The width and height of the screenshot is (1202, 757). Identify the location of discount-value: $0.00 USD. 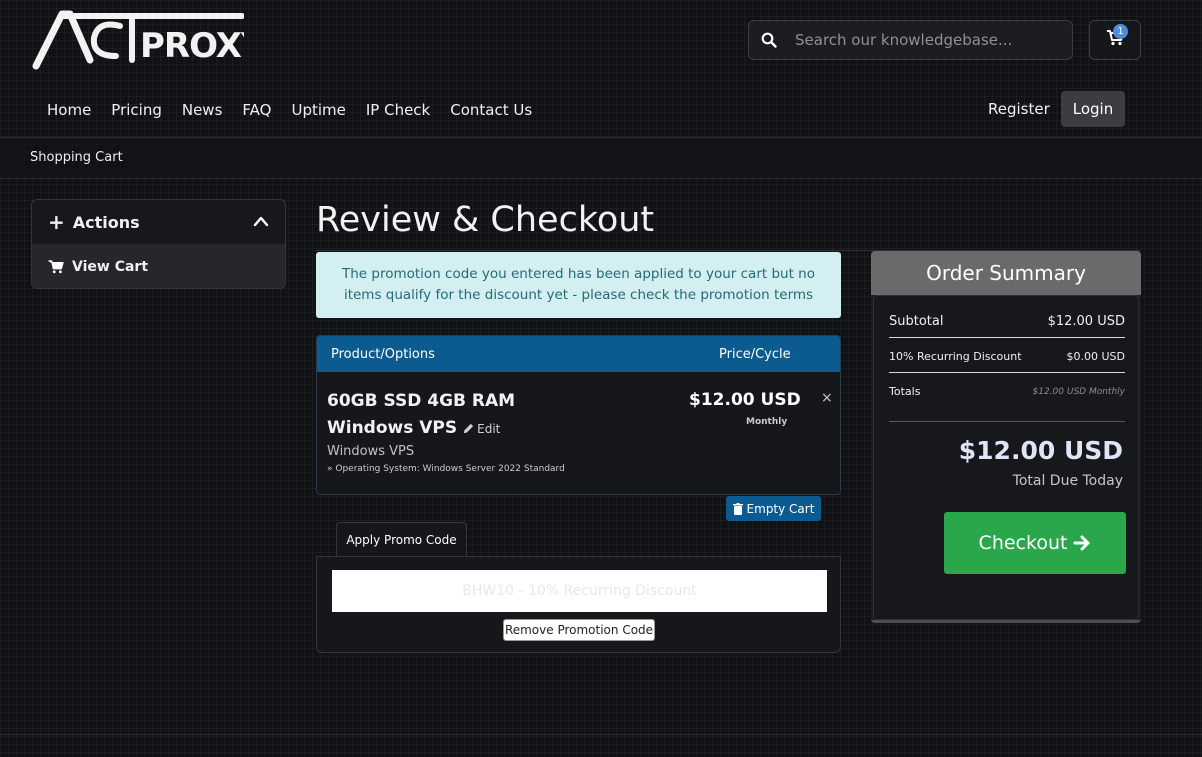
(1096, 356).